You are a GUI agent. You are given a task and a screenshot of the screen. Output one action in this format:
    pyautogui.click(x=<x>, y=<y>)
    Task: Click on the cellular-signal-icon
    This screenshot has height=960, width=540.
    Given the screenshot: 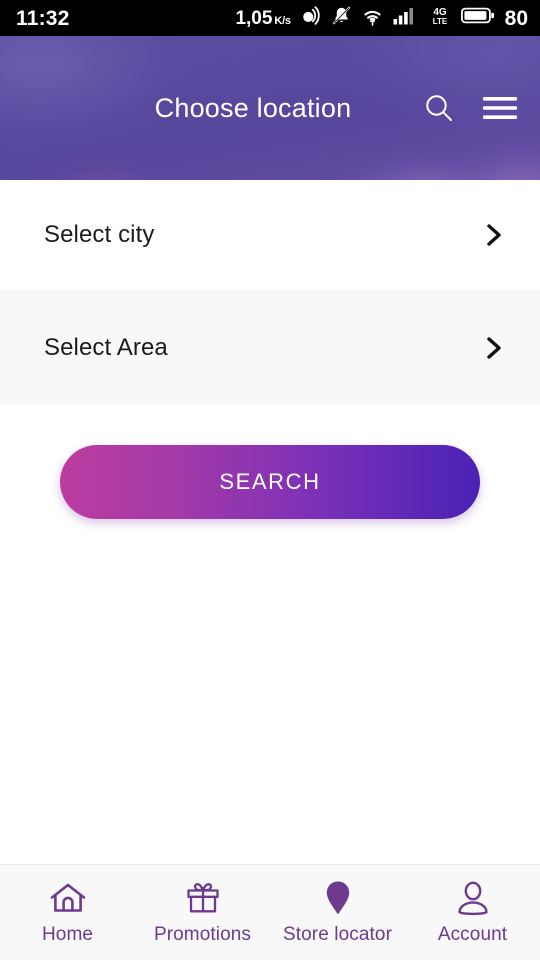 What is the action you would take?
    pyautogui.click(x=406, y=18)
    